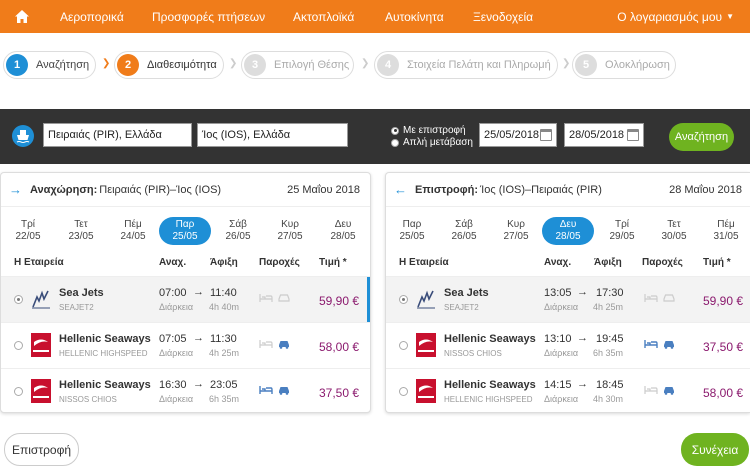  I want to click on day-tab: Πέμ 24/05, so click(133, 231).